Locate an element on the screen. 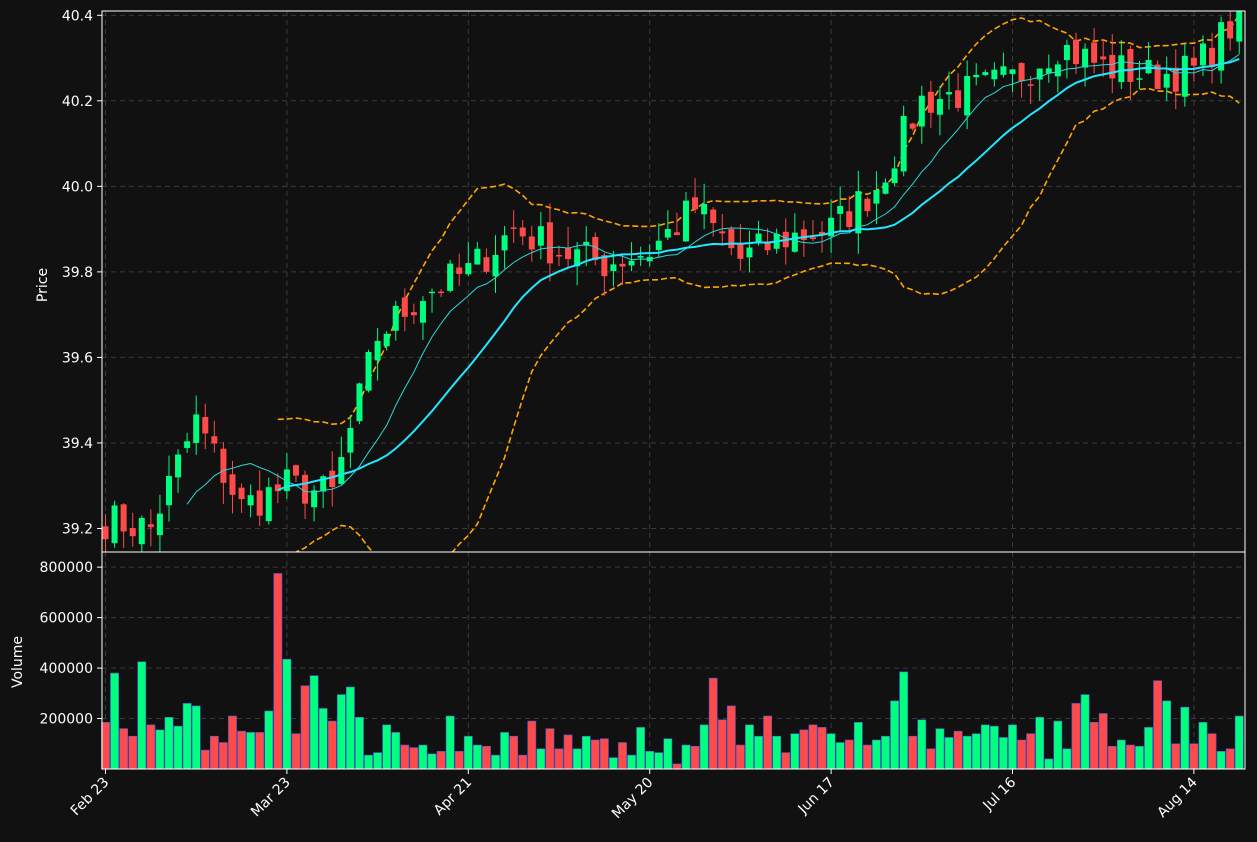 This screenshot has height=842, width=1257. price-ytick-label: 40.2 is located at coordinates (77, 102).